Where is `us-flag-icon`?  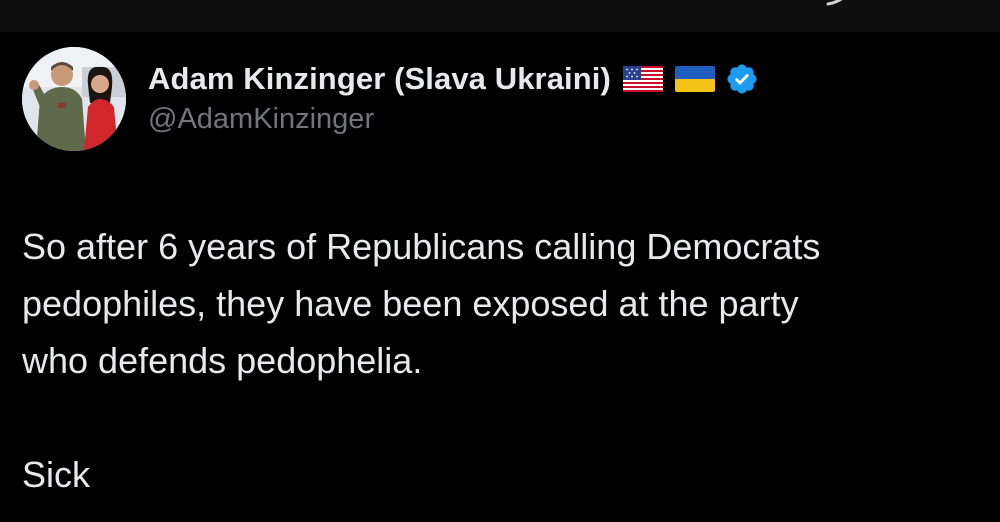 us-flag-icon is located at coordinates (642, 79).